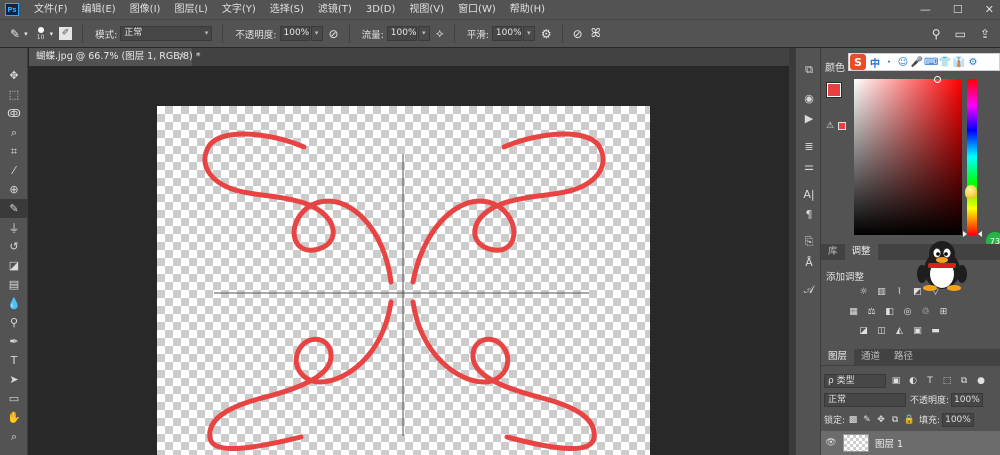  What do you see at coordinates (546, 34) in the screenshot?
I see `gear-icon: ⚙` at bounding box center [546, 34].